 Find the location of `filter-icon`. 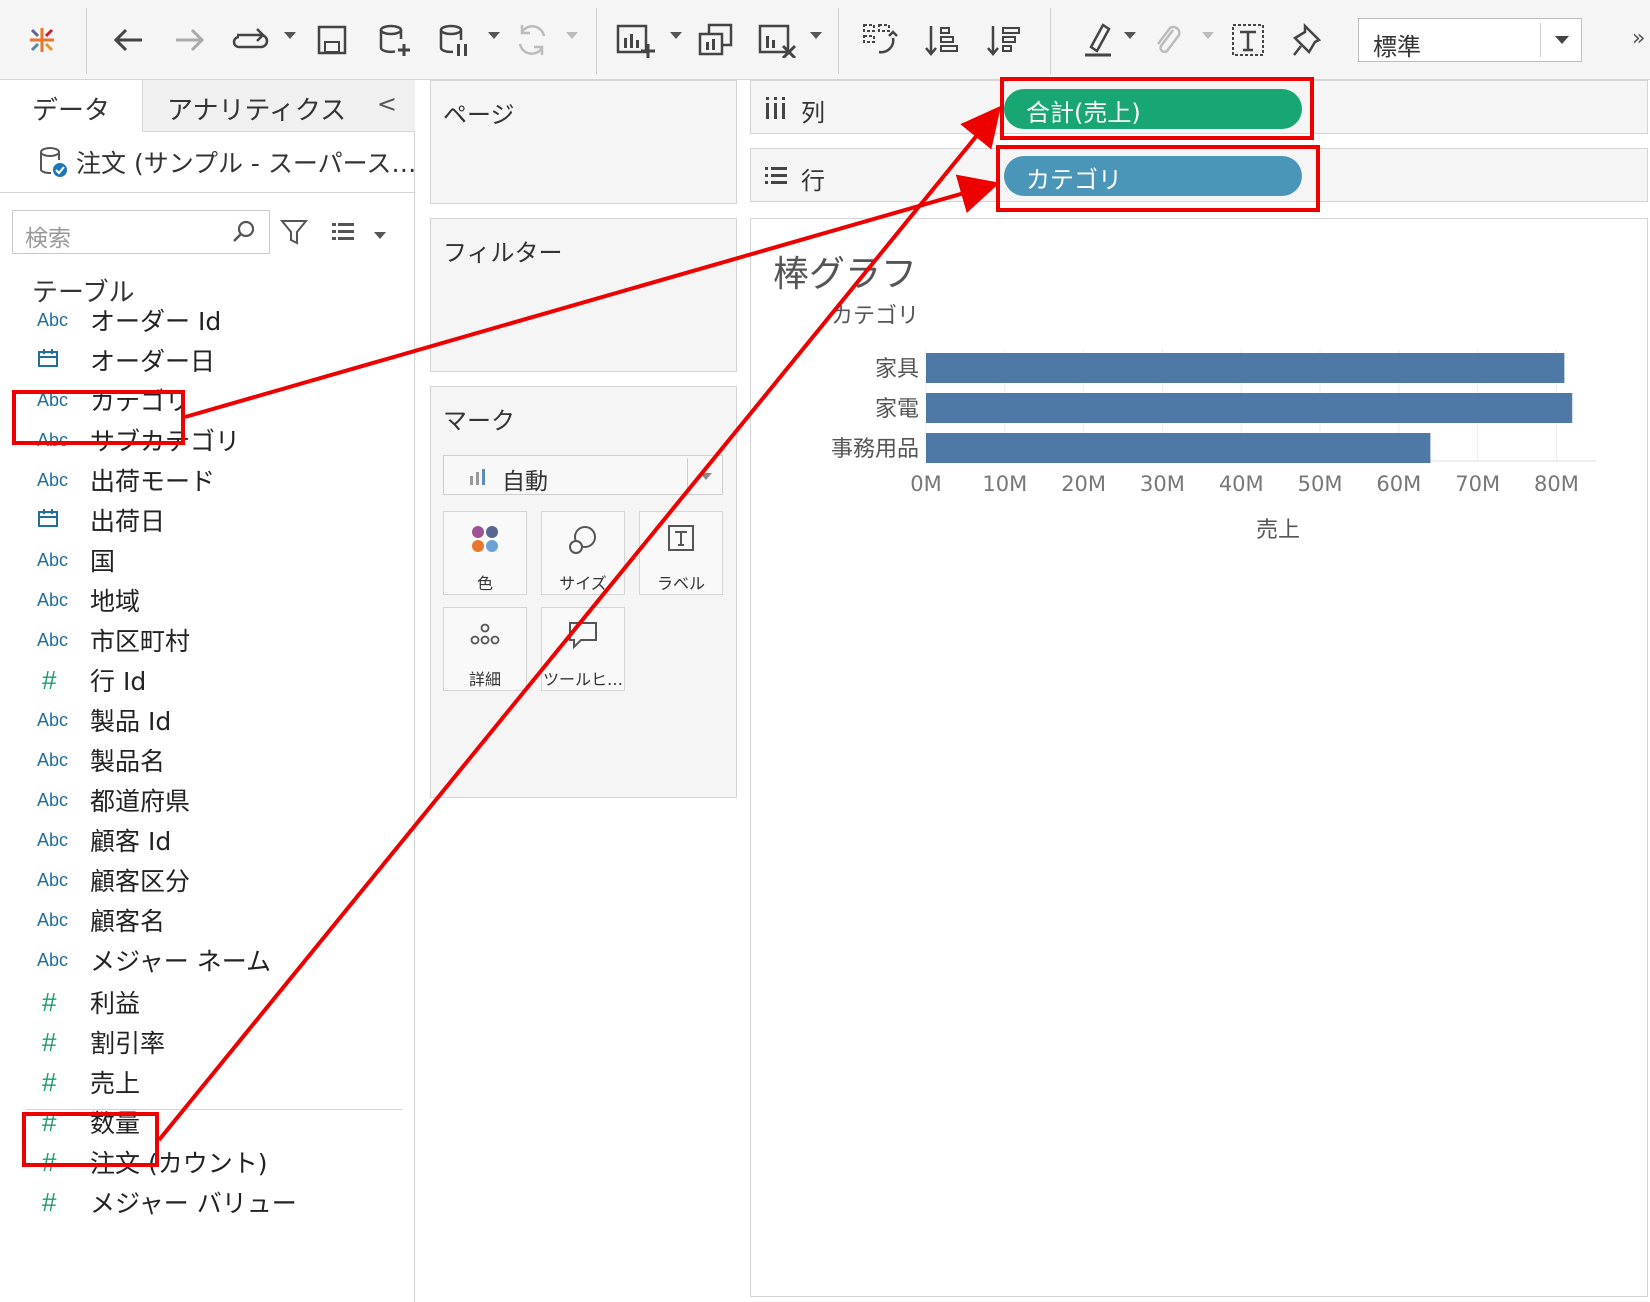

filter-icon is located at coordinates (294, 232).